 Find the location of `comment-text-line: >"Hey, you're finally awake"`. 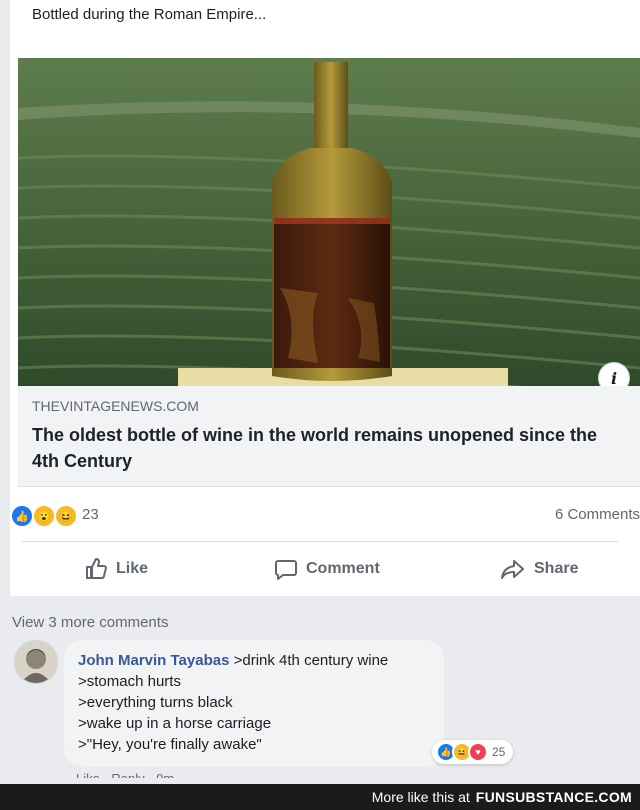

comment-text-line: >"Hey, you're finally awake" is located at coordinates (170, 744).